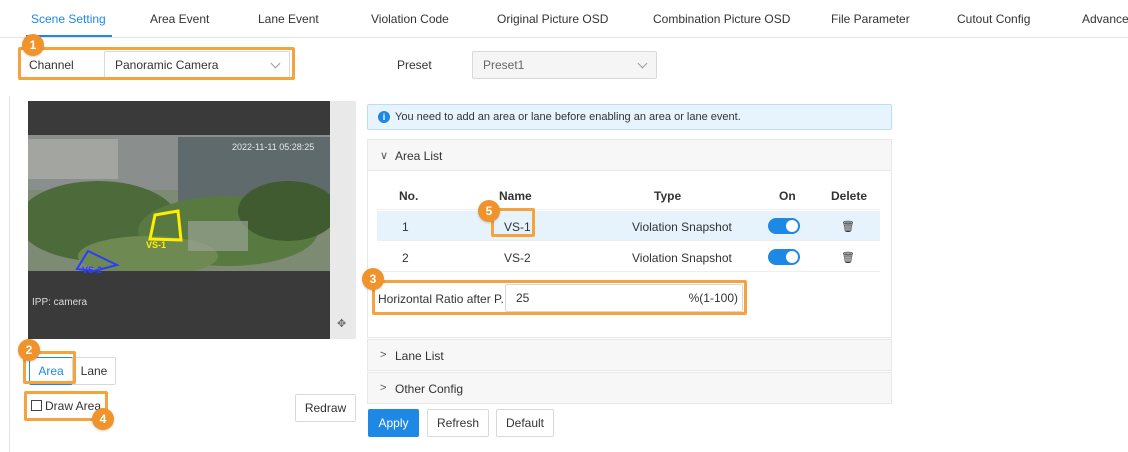 The image size is (1128, 452). What do you see at coordinates (624, 298) in the screenshot?
I see `horizontal-ratio-input: 25 %(1-100)` at bounding box center [624, 298].